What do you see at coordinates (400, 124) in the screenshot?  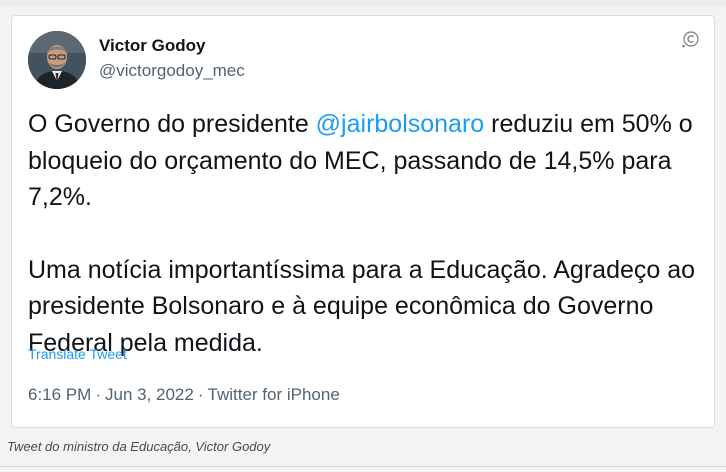 I see `mention-link: @jairbolsonaro` at bounding box center [400, 124].